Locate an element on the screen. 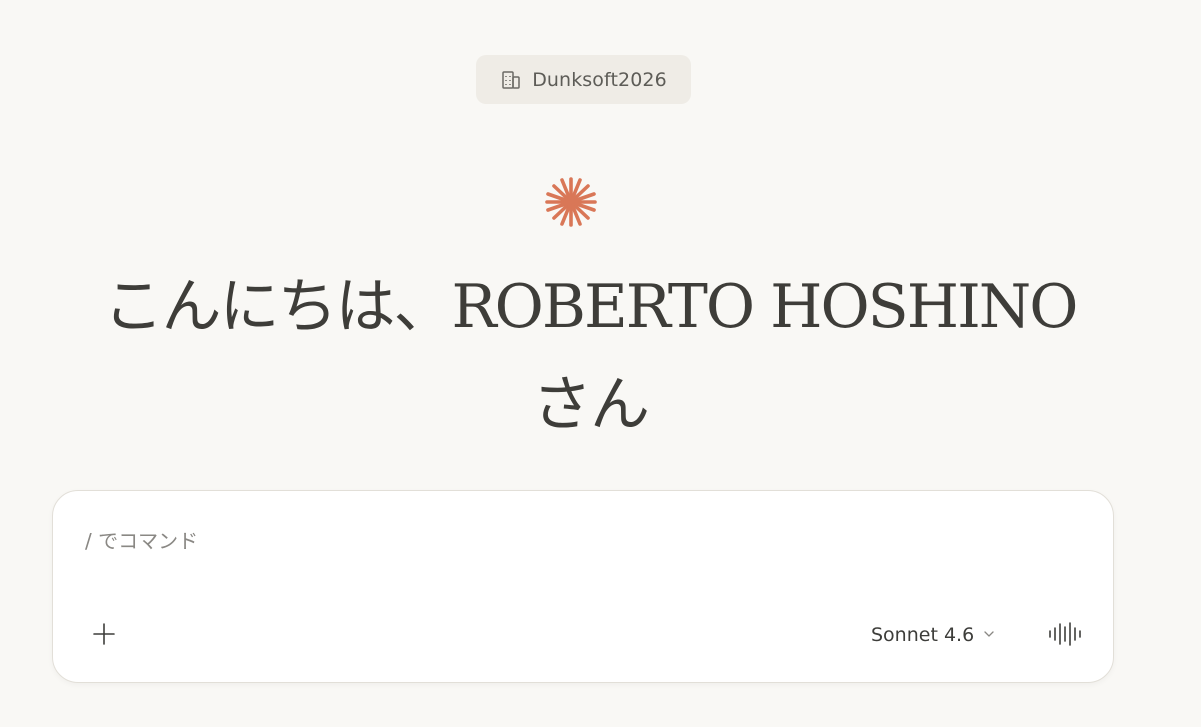 This screenshot has width=1201, height=727. spark-icon is located at coordinates (571, 202).